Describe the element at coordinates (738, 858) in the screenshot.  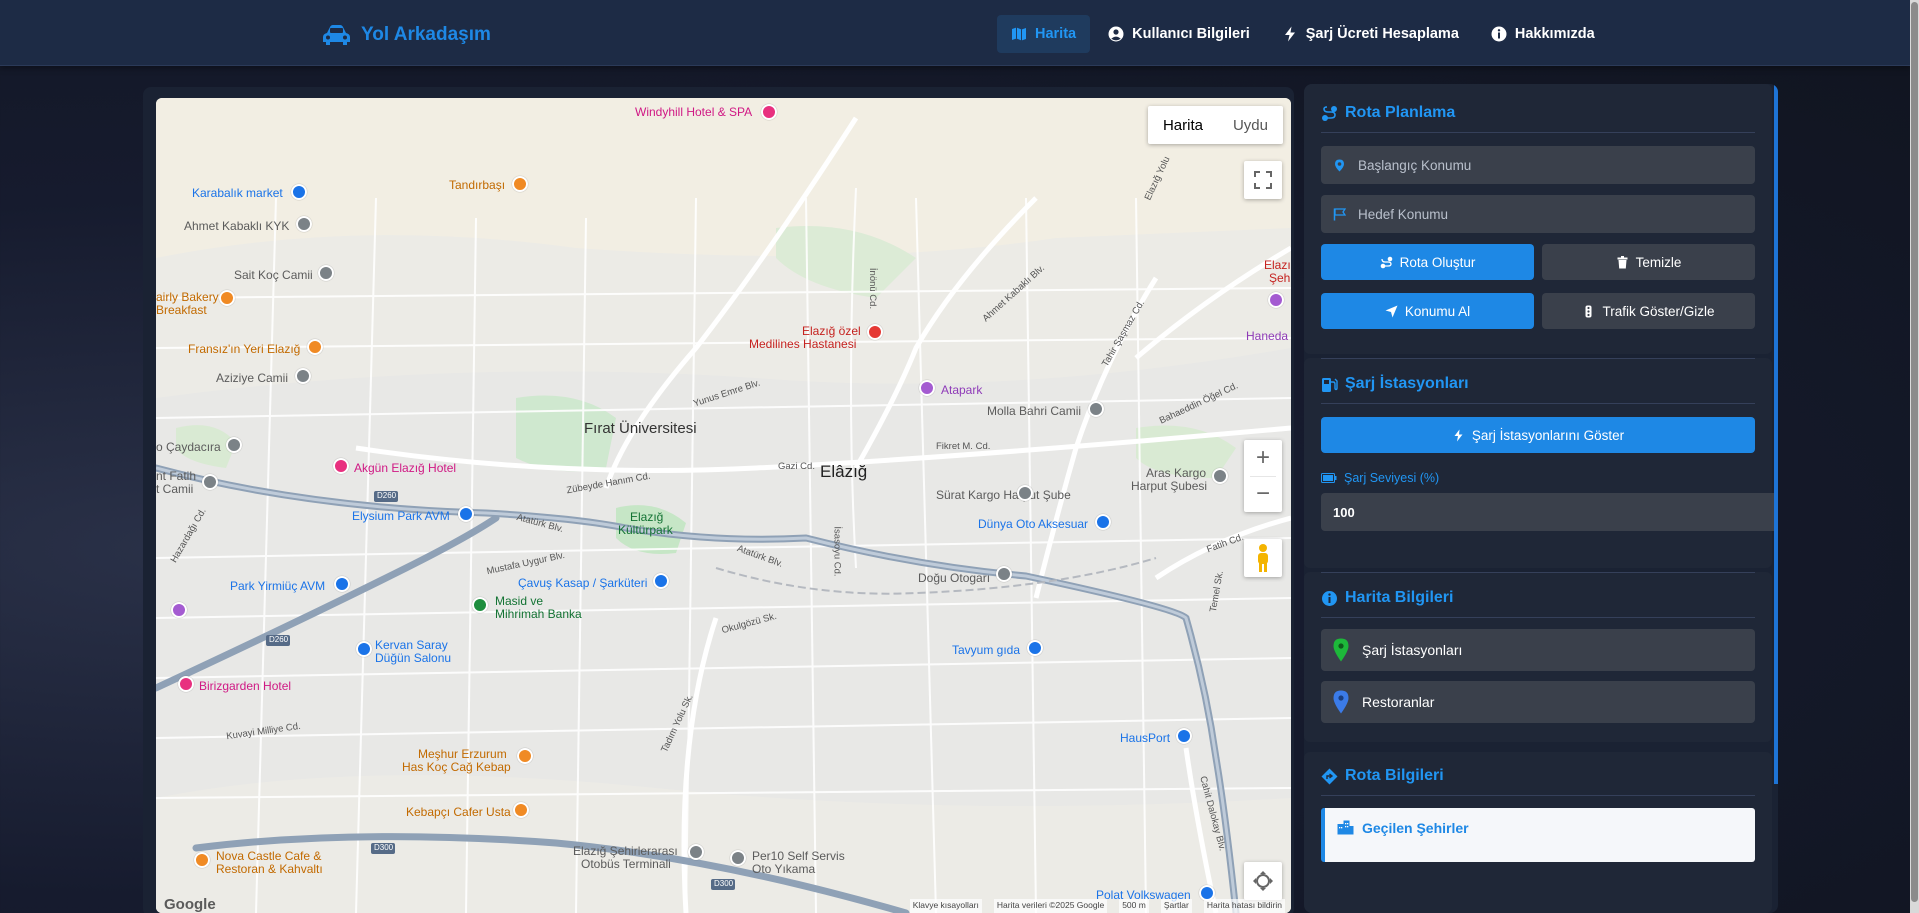
I see `car-wash-pin-icon` at that location.